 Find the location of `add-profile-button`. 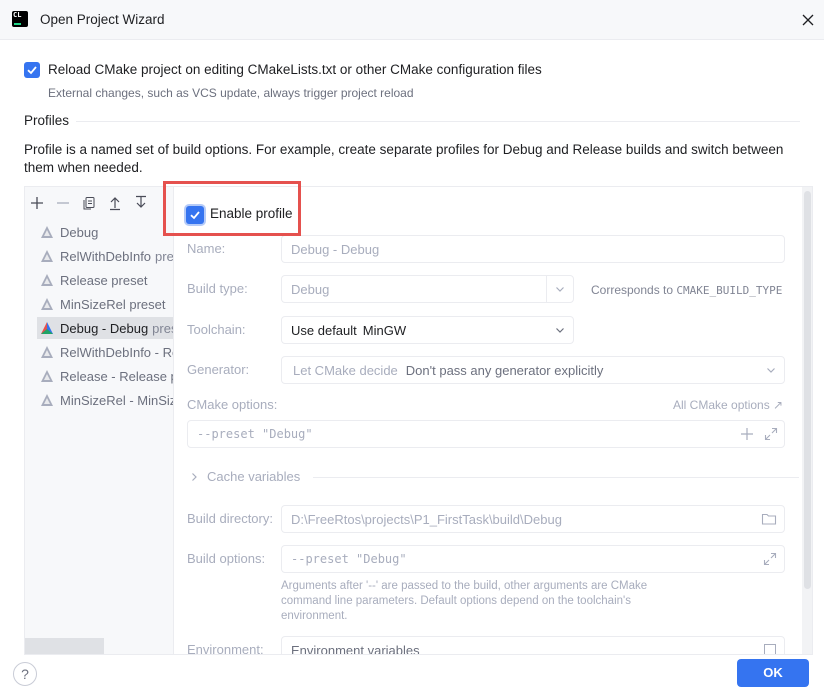

add-profile-button is located at coordinates (37, 203).